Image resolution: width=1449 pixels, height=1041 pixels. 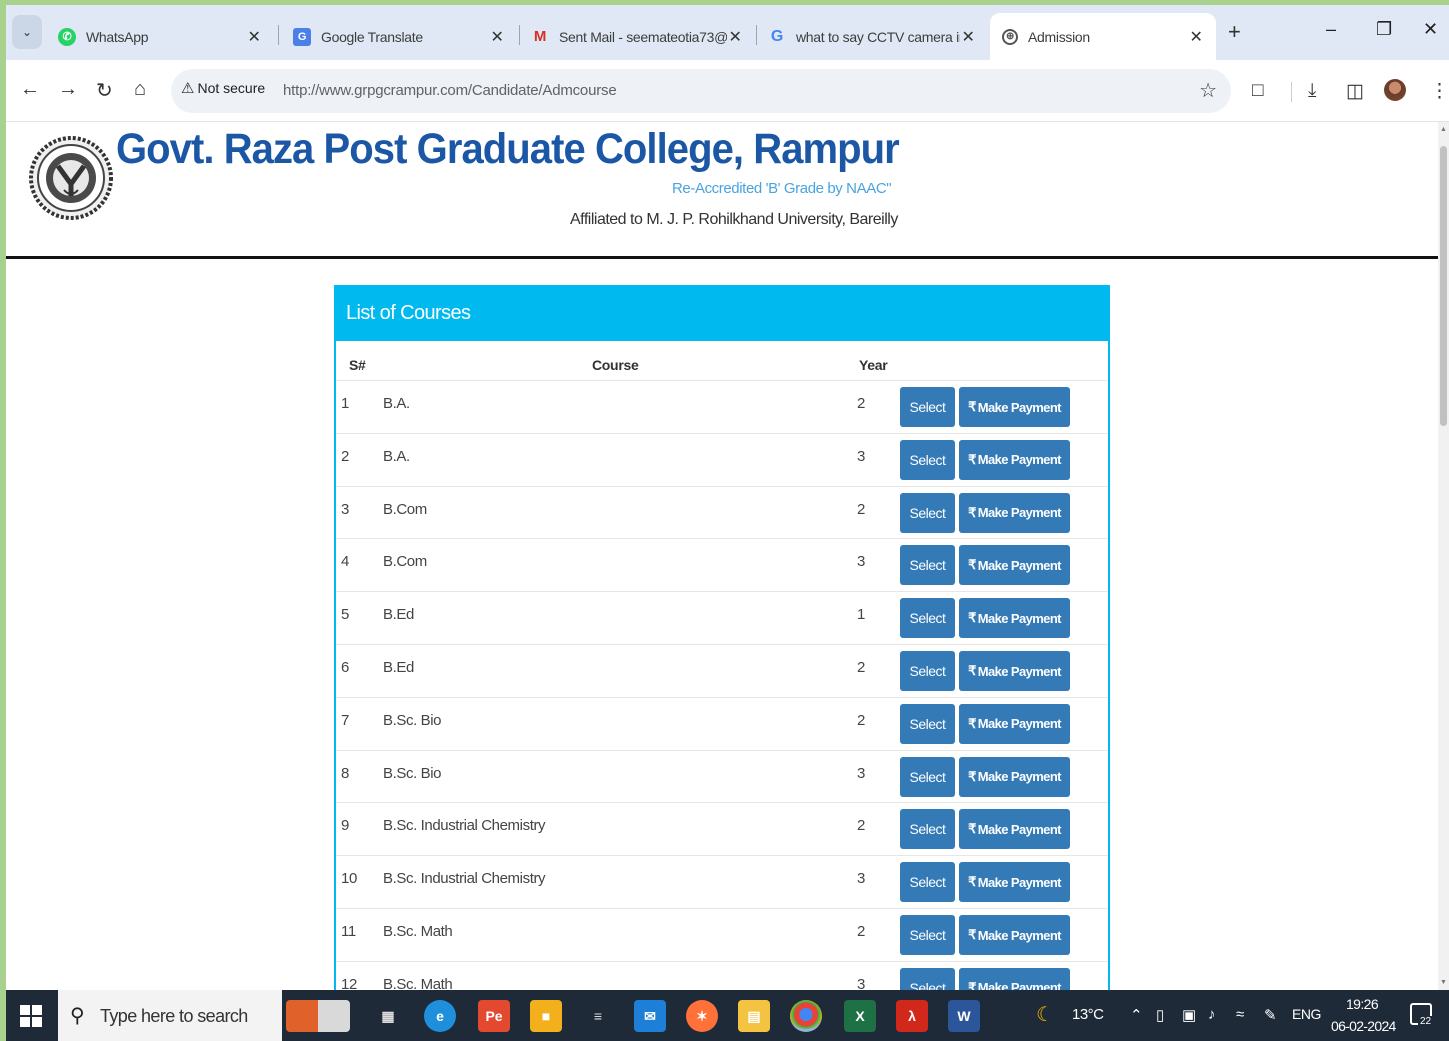 I want to click on column-header-sno: S#, so click(x=357, y=365).